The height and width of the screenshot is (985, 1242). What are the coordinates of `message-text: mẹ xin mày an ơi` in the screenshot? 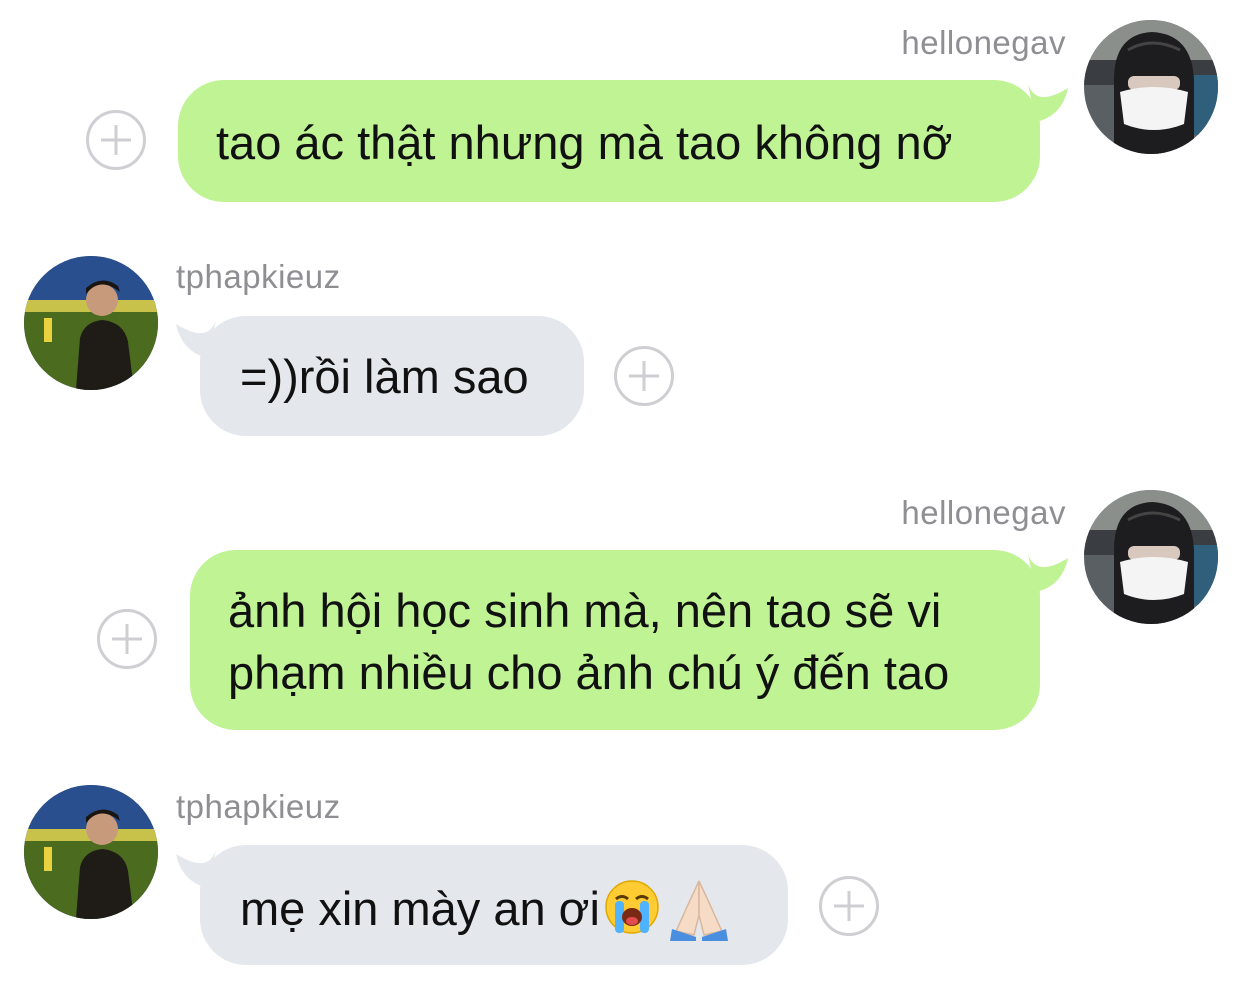 It's located at (420, 908).